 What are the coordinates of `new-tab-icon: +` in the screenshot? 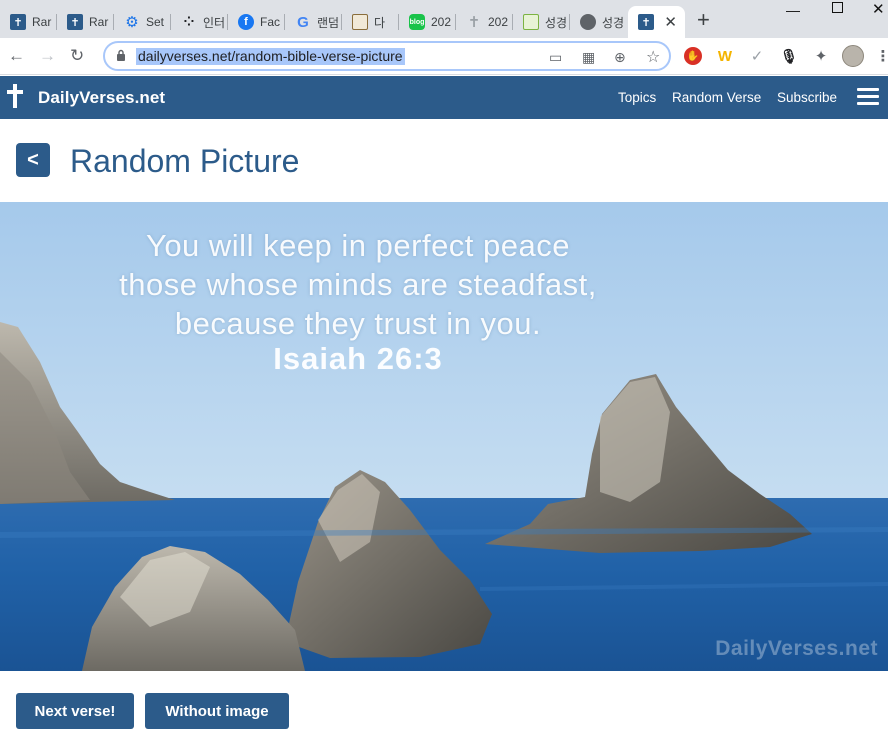 It's located at (703, 20).